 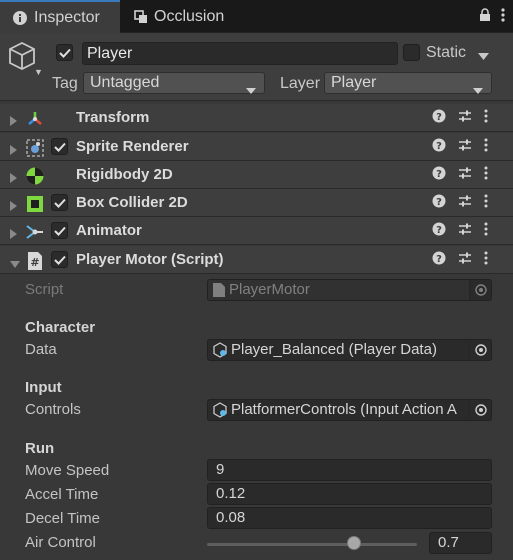 What do you see at coordinates (53, 409) in the screenshot?
I see `controls-label: Controls` at bounding box center [53, 409].